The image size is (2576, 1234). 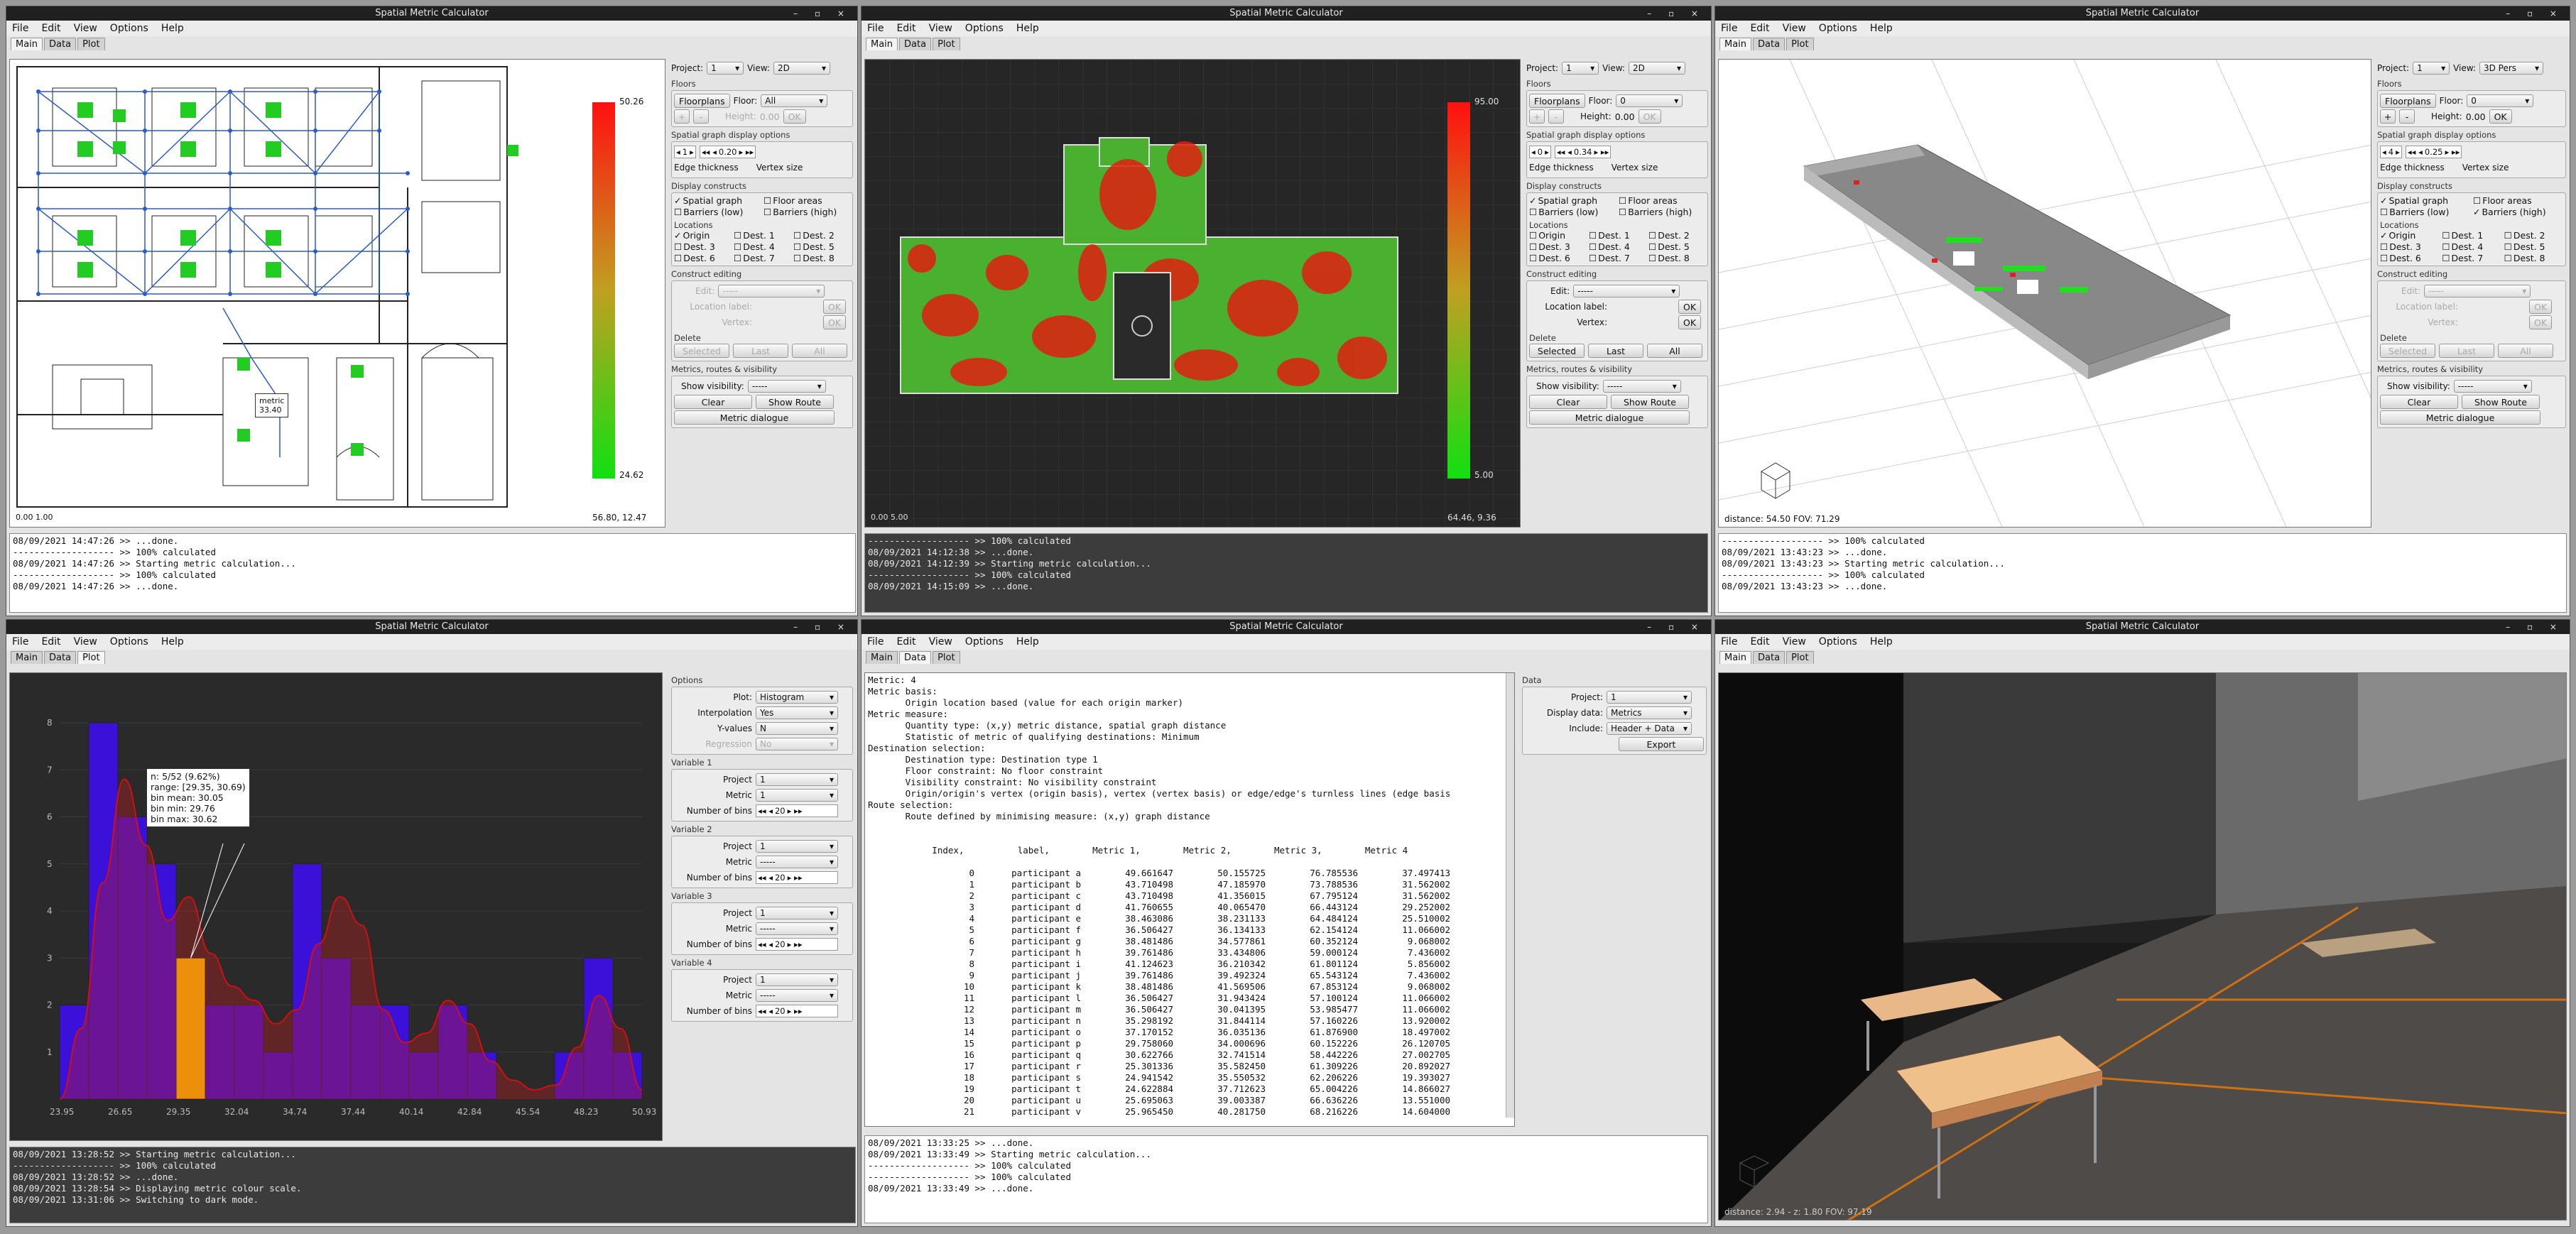 I want to click on var-metric-select: ----- ▾, so click(x=797, y=862).